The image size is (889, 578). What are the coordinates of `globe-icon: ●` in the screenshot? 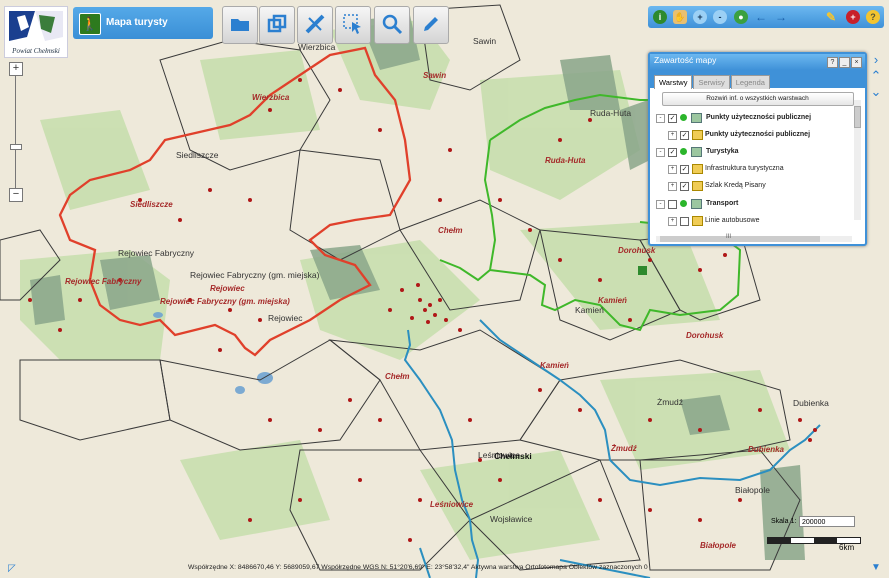 It's located at (741, 17).